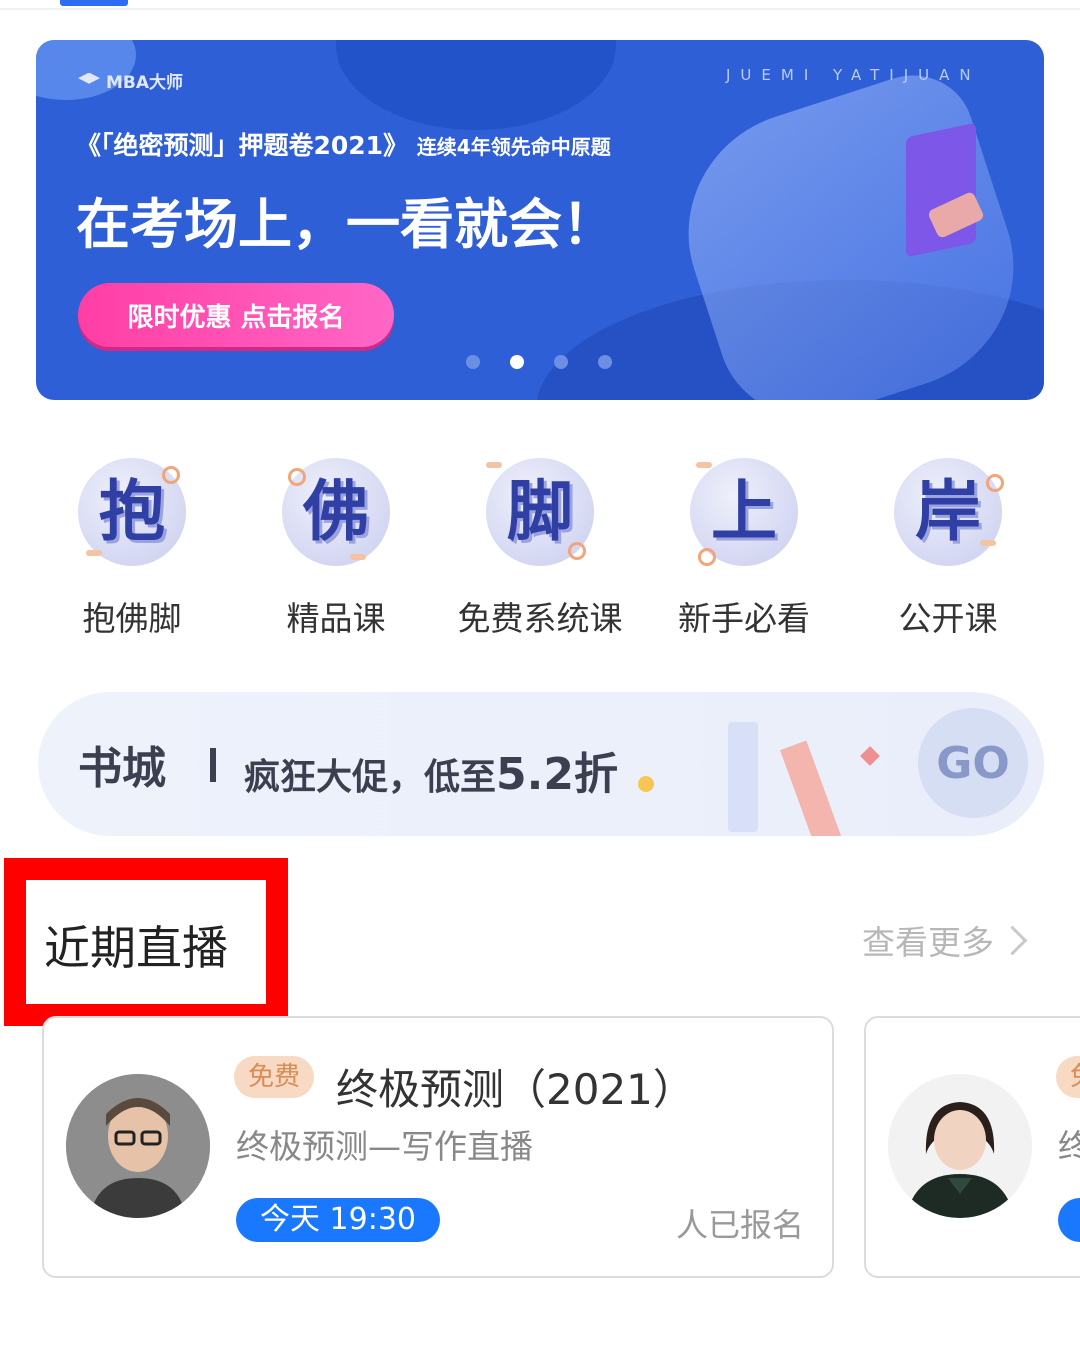 Image resolution: width=1080 pixels, height=1350 pixels. I want to click on category-icon-char: 佛, so click(336, 511).